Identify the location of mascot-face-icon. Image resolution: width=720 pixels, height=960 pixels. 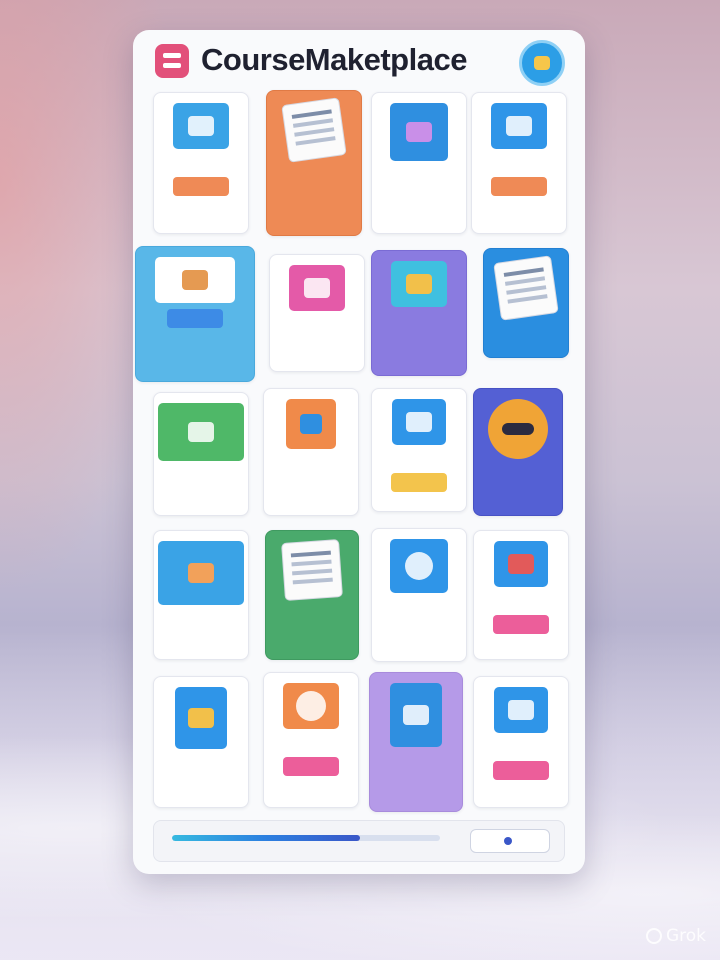
(518, 429).